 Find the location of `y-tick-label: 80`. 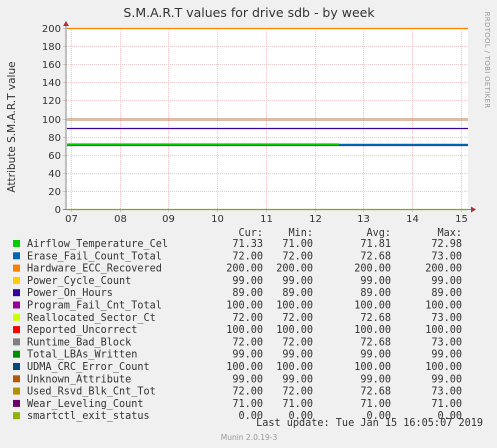

y-tick-label: 80 is located at coordinates (54, 138).